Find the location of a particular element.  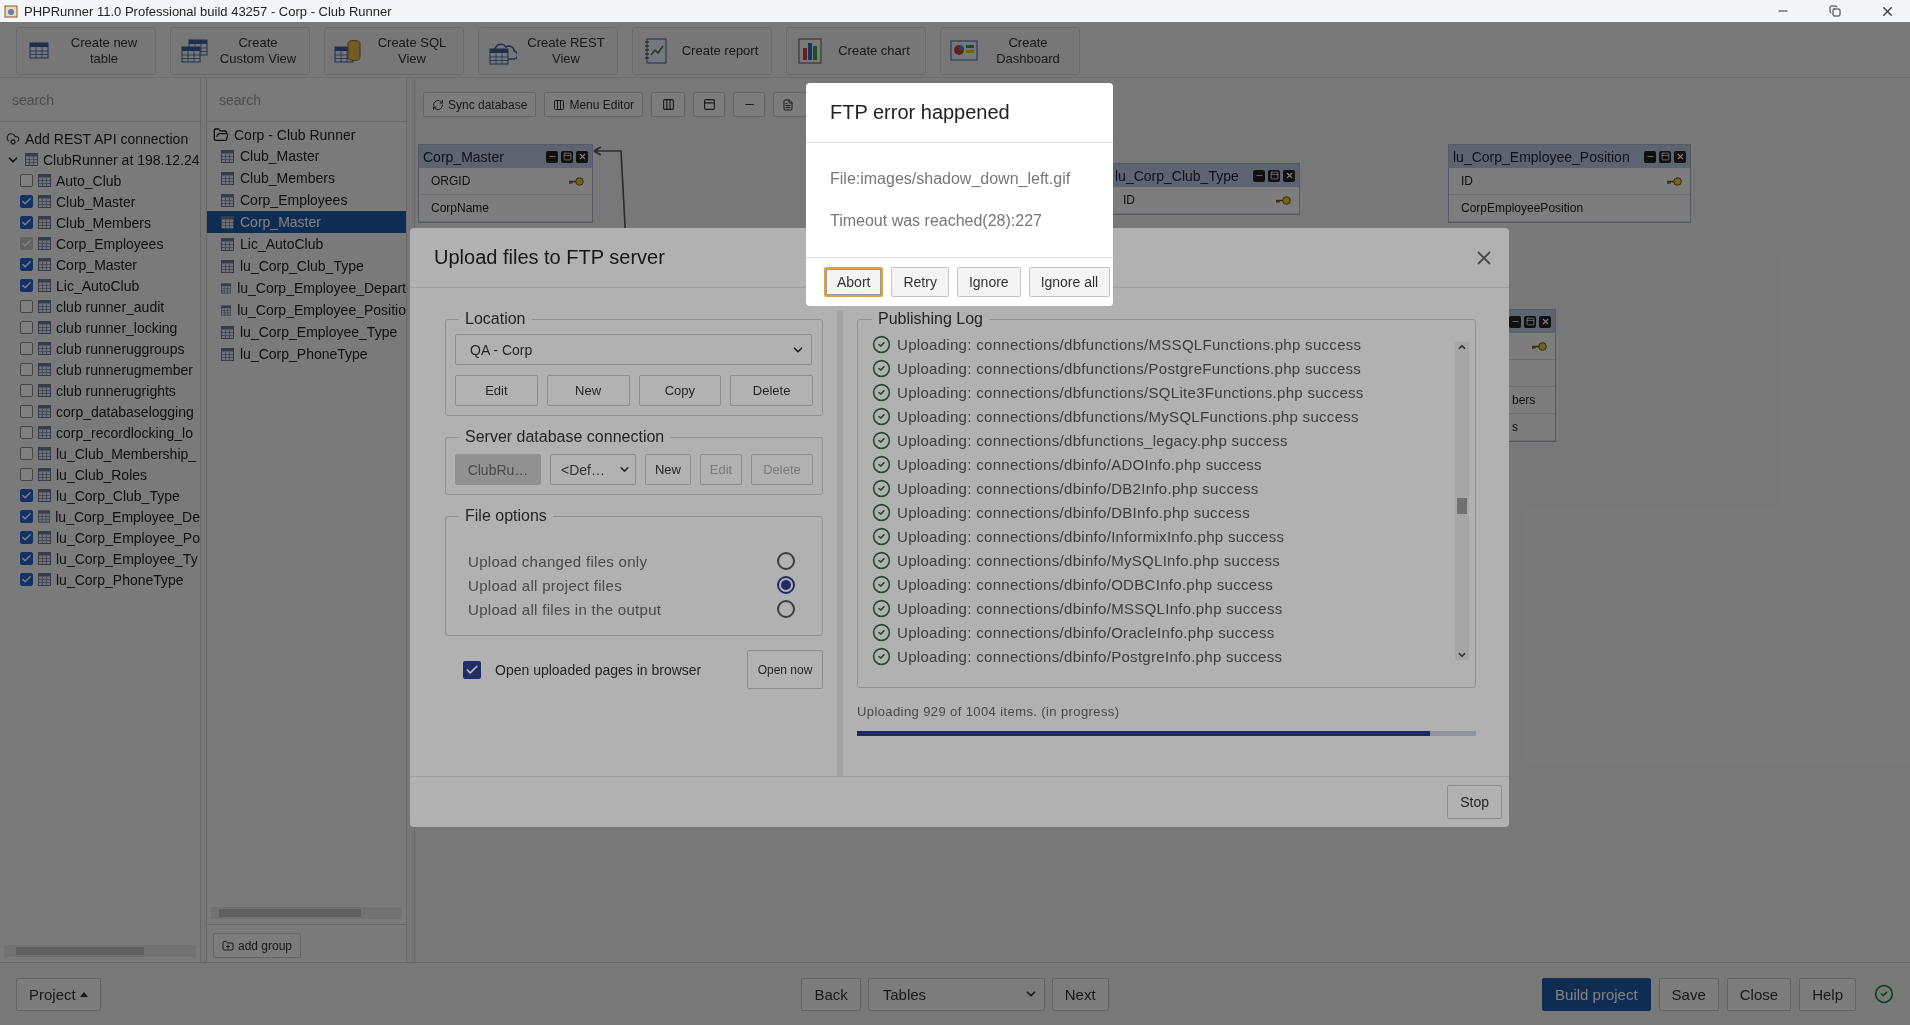

table-item: Club_Master is located at coordinates (306, 156).